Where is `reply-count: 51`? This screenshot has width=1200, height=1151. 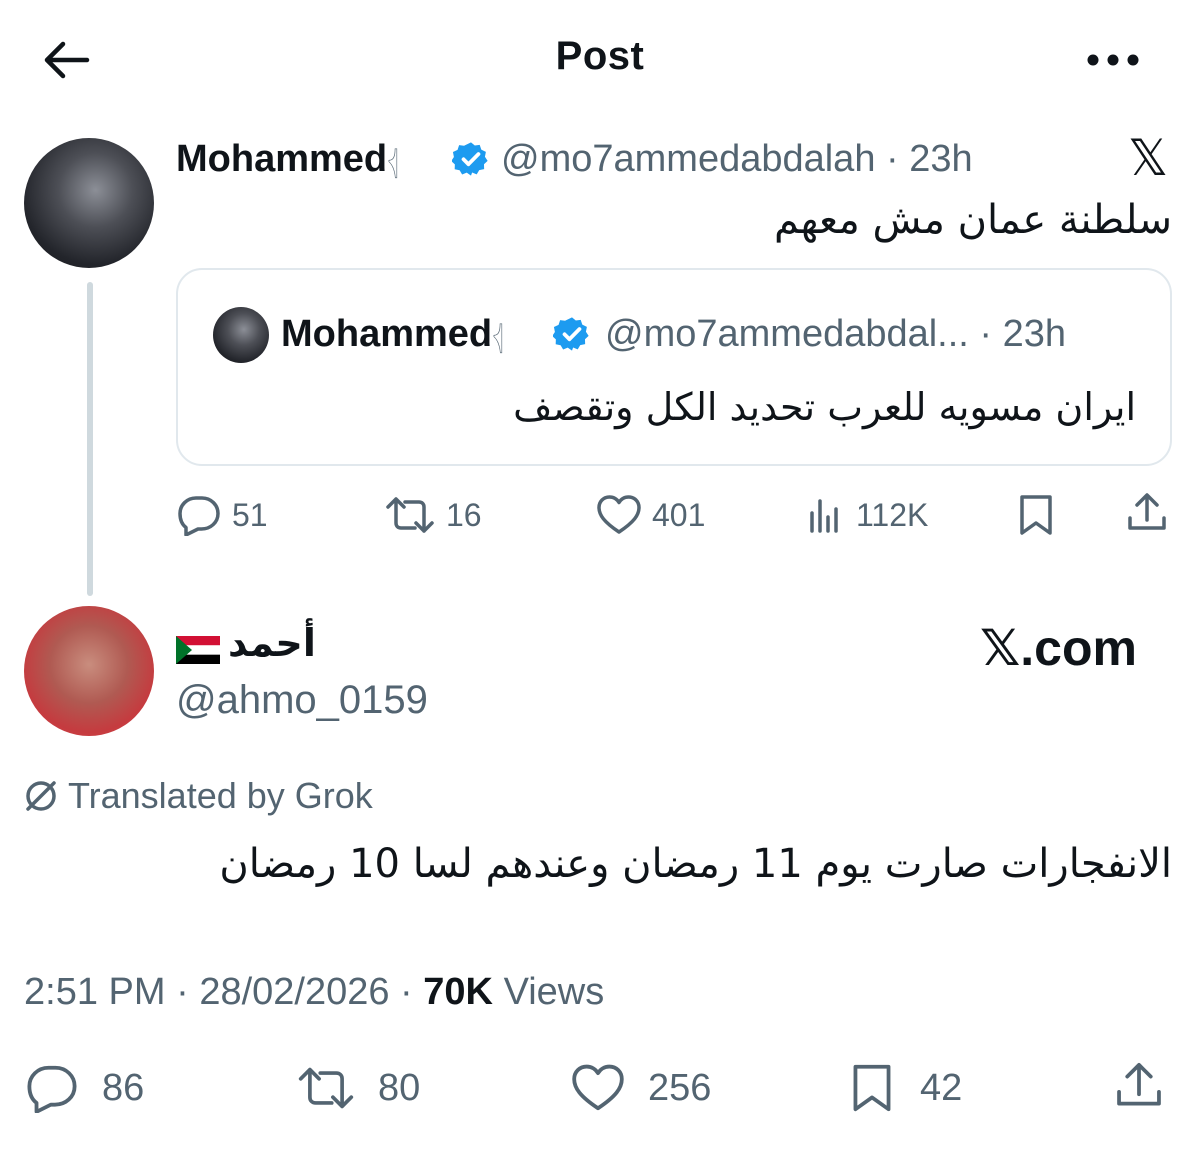
reply-count: 51 is located at coordinates (250, 514).